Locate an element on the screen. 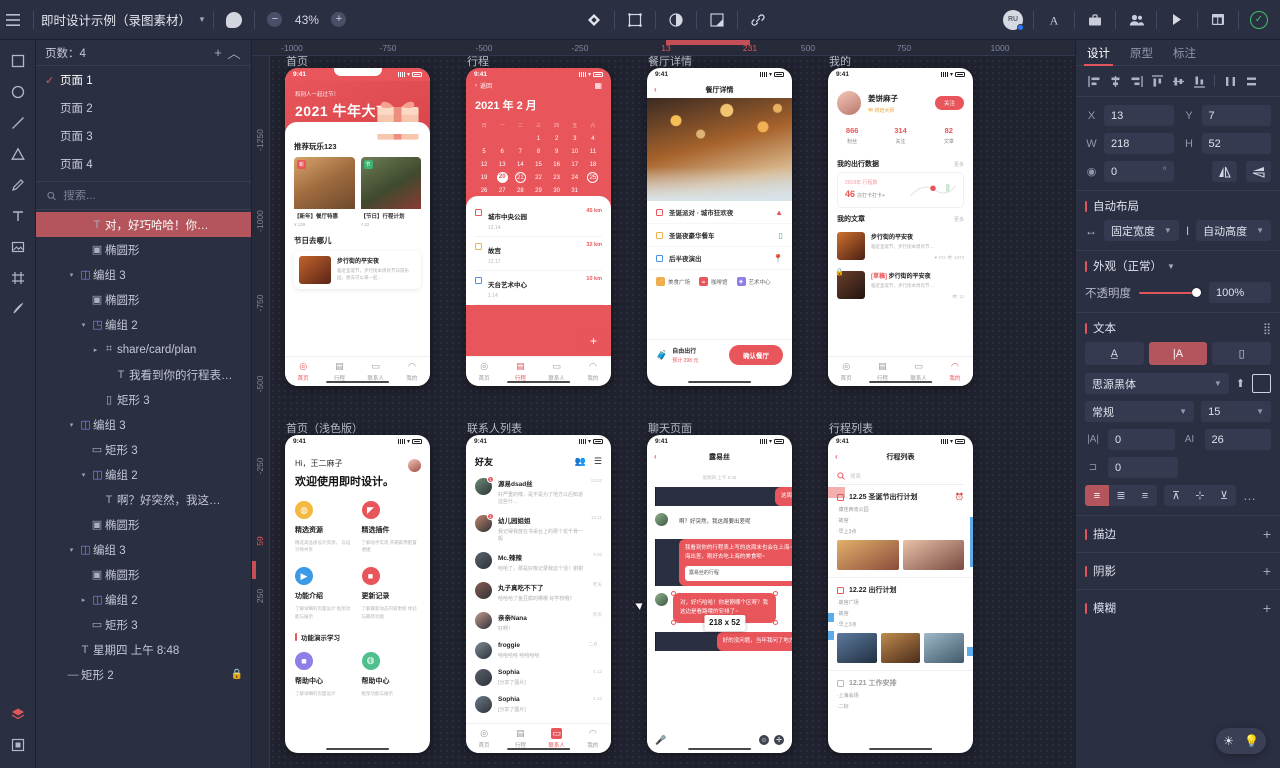 The width and height of the screenshot is (1280, 768). more-link: 更多 is located at coordinates (959, 219).